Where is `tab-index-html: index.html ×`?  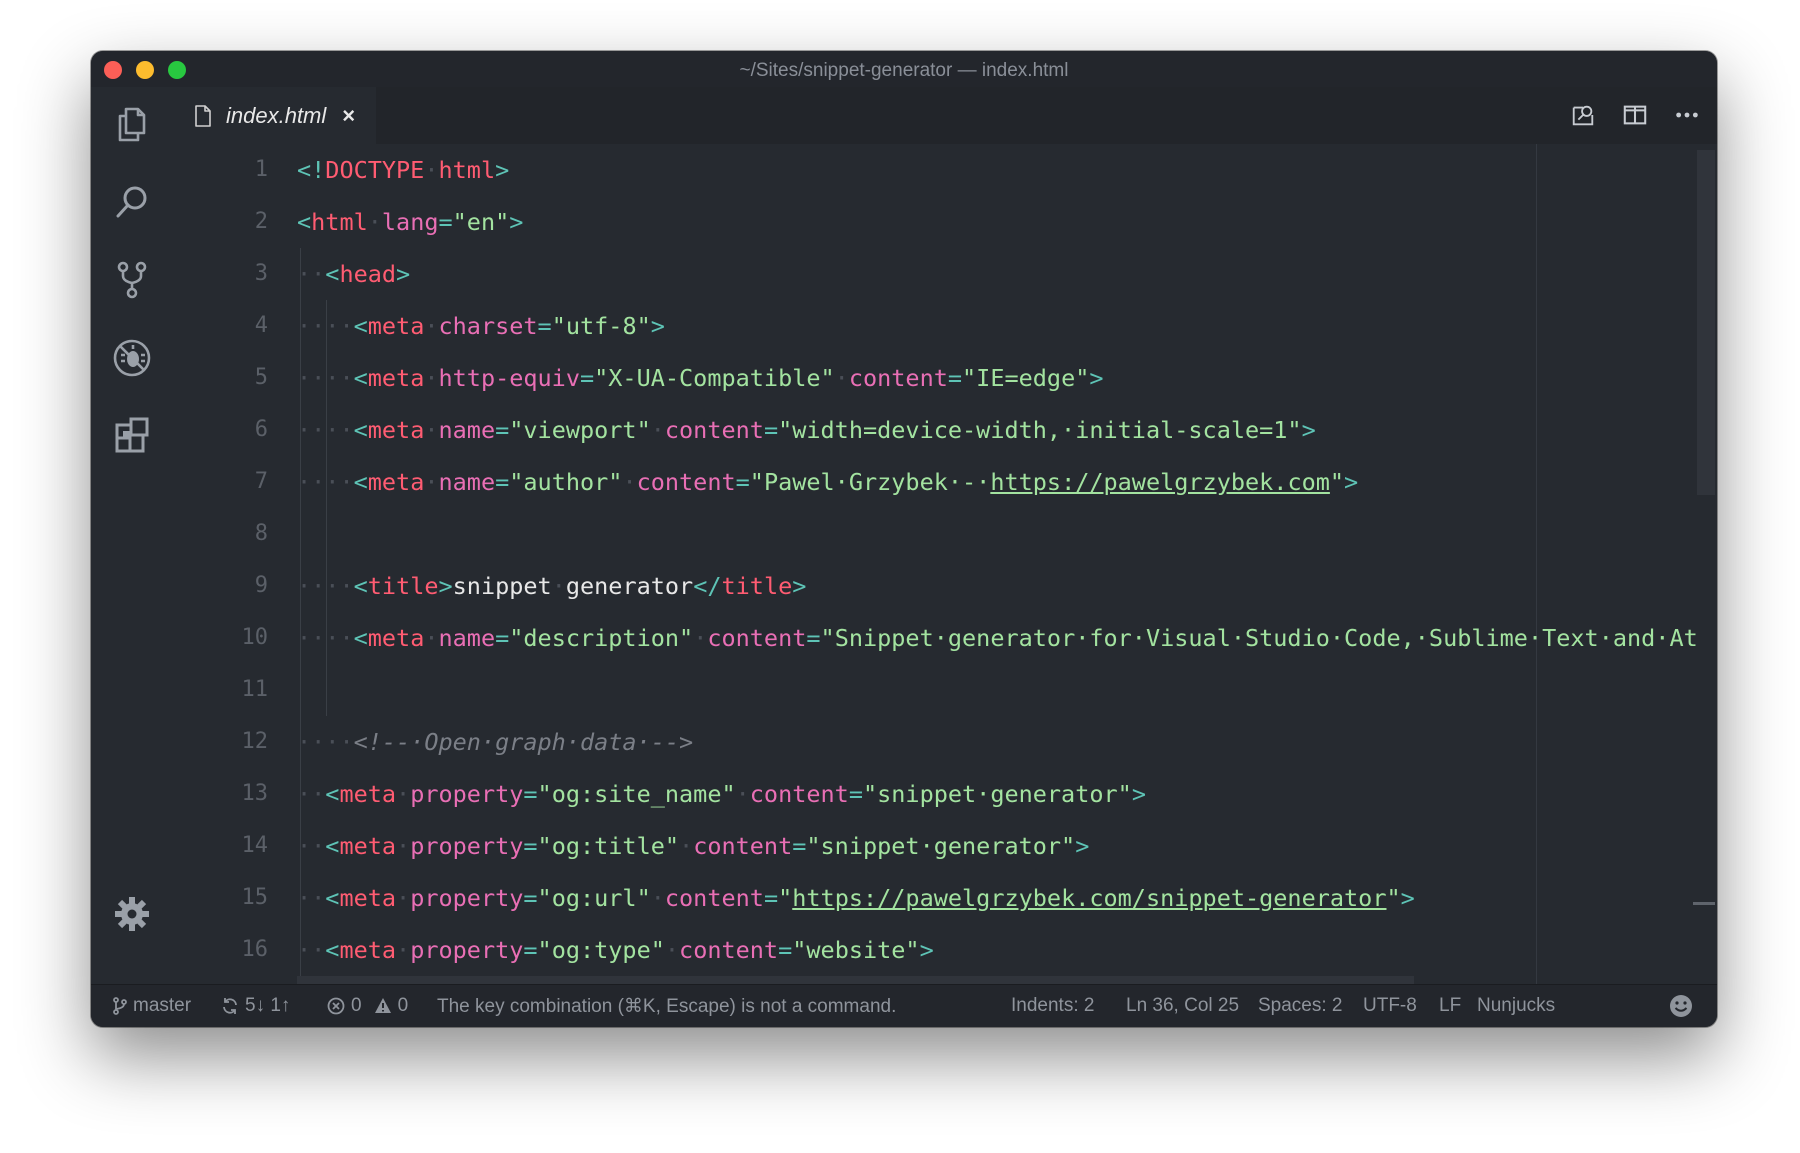 tab-index-html: index.html × is located at coordinates (274, 115).